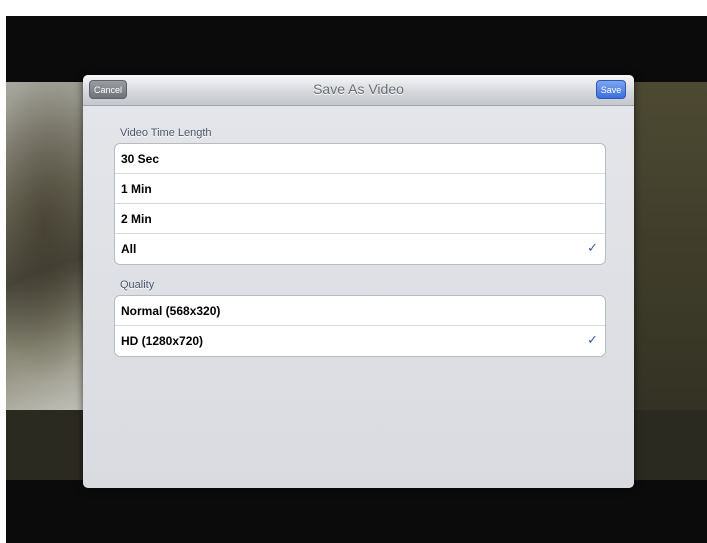 Image resolution: width=707 pixels, height=543 pixels. I want to click on option-label: 1 Min, so click(136, 189).